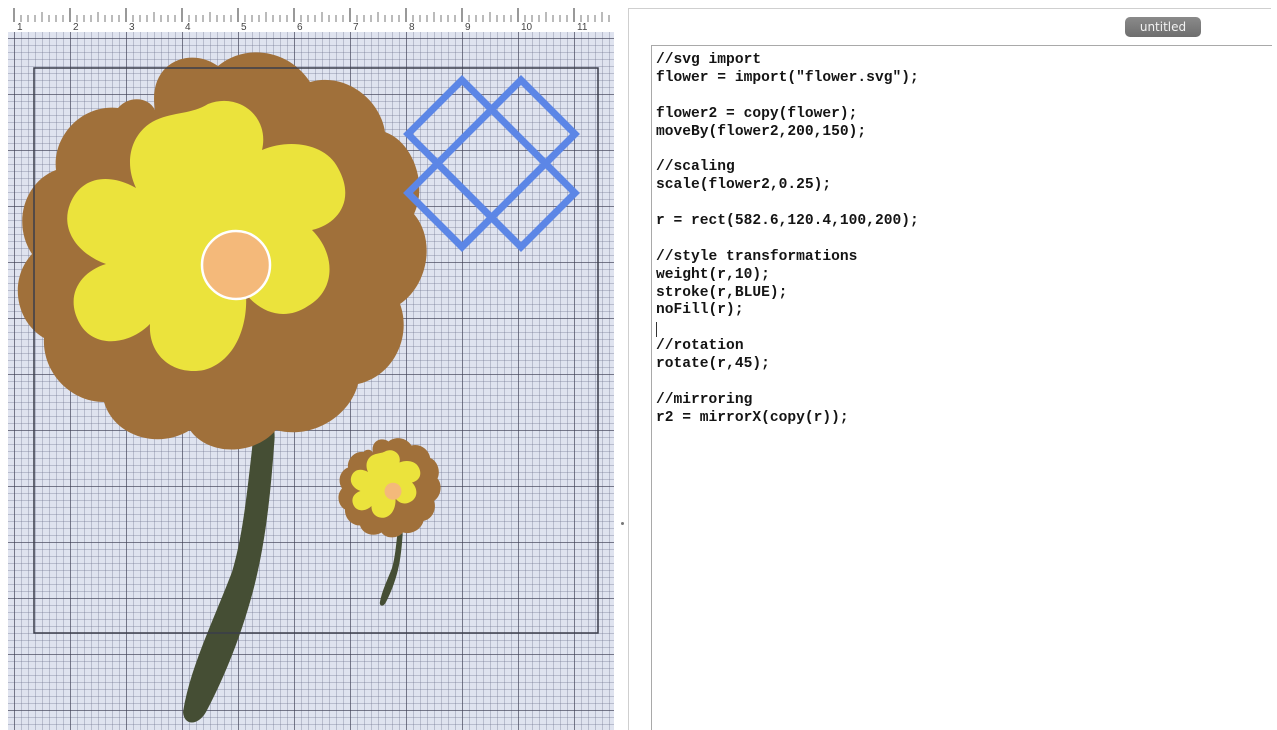  Describe the element at coordinates (964, 186) in the screenshot. I see `code-line: scale(flower2,0.25);` at that location.